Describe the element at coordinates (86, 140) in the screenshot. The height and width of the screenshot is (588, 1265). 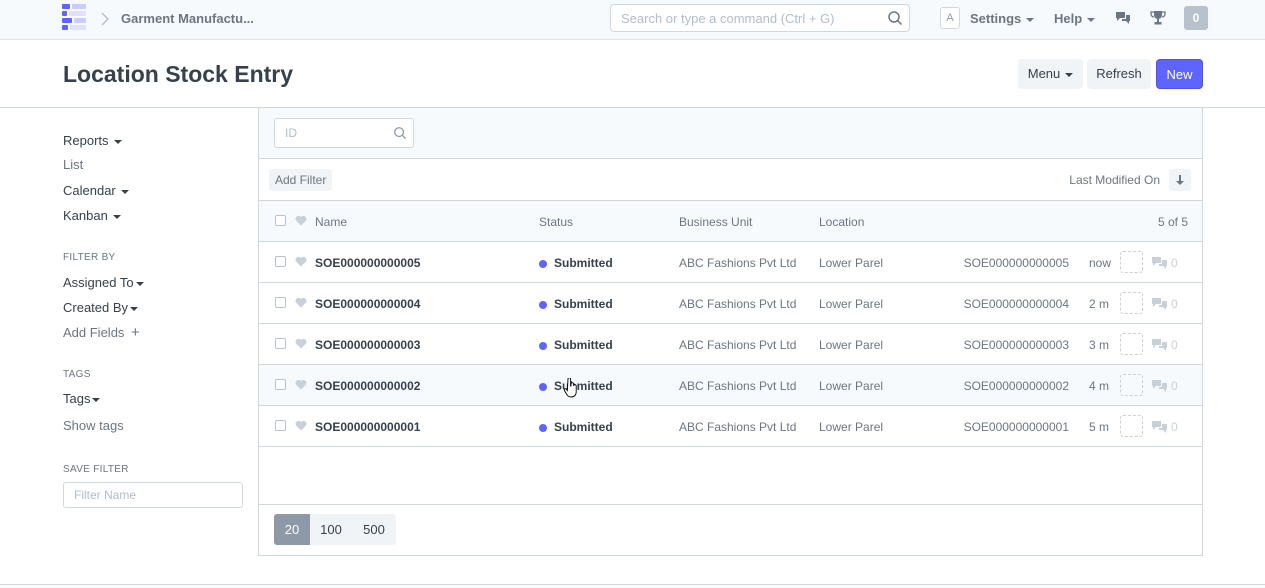
I see `sidebar-reports-label: Reports` at that location.